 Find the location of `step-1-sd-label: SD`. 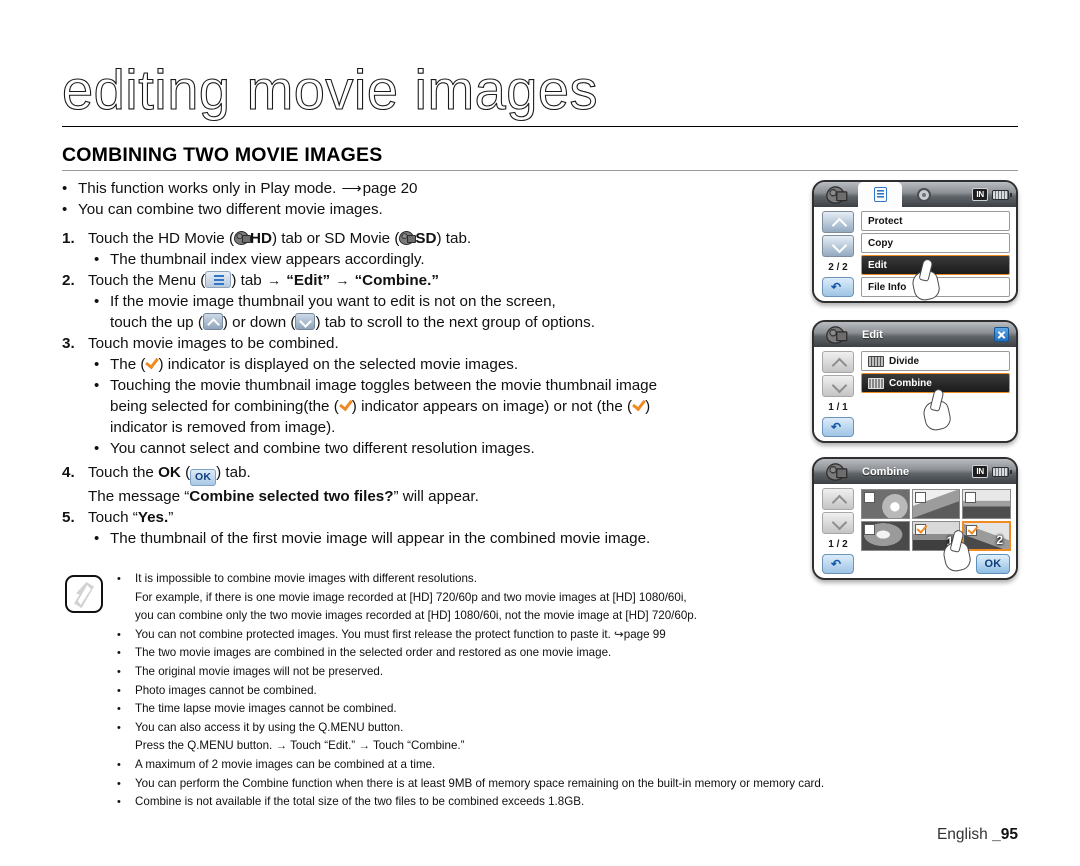

step-1-sd-label: SD is located at coordinates (426, 238).